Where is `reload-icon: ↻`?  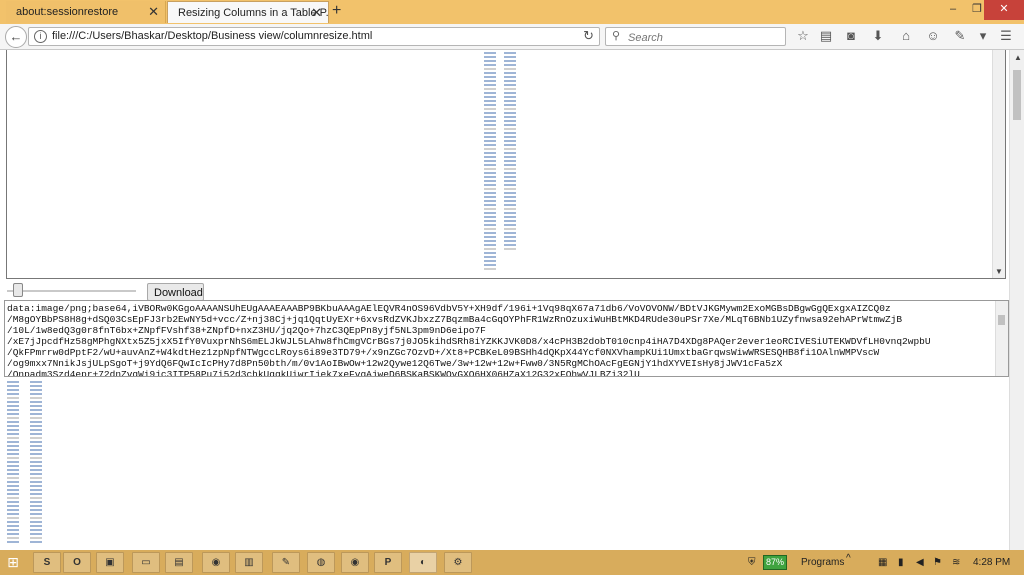 reload-icon: ↻ is located at coordinates (588, 36).